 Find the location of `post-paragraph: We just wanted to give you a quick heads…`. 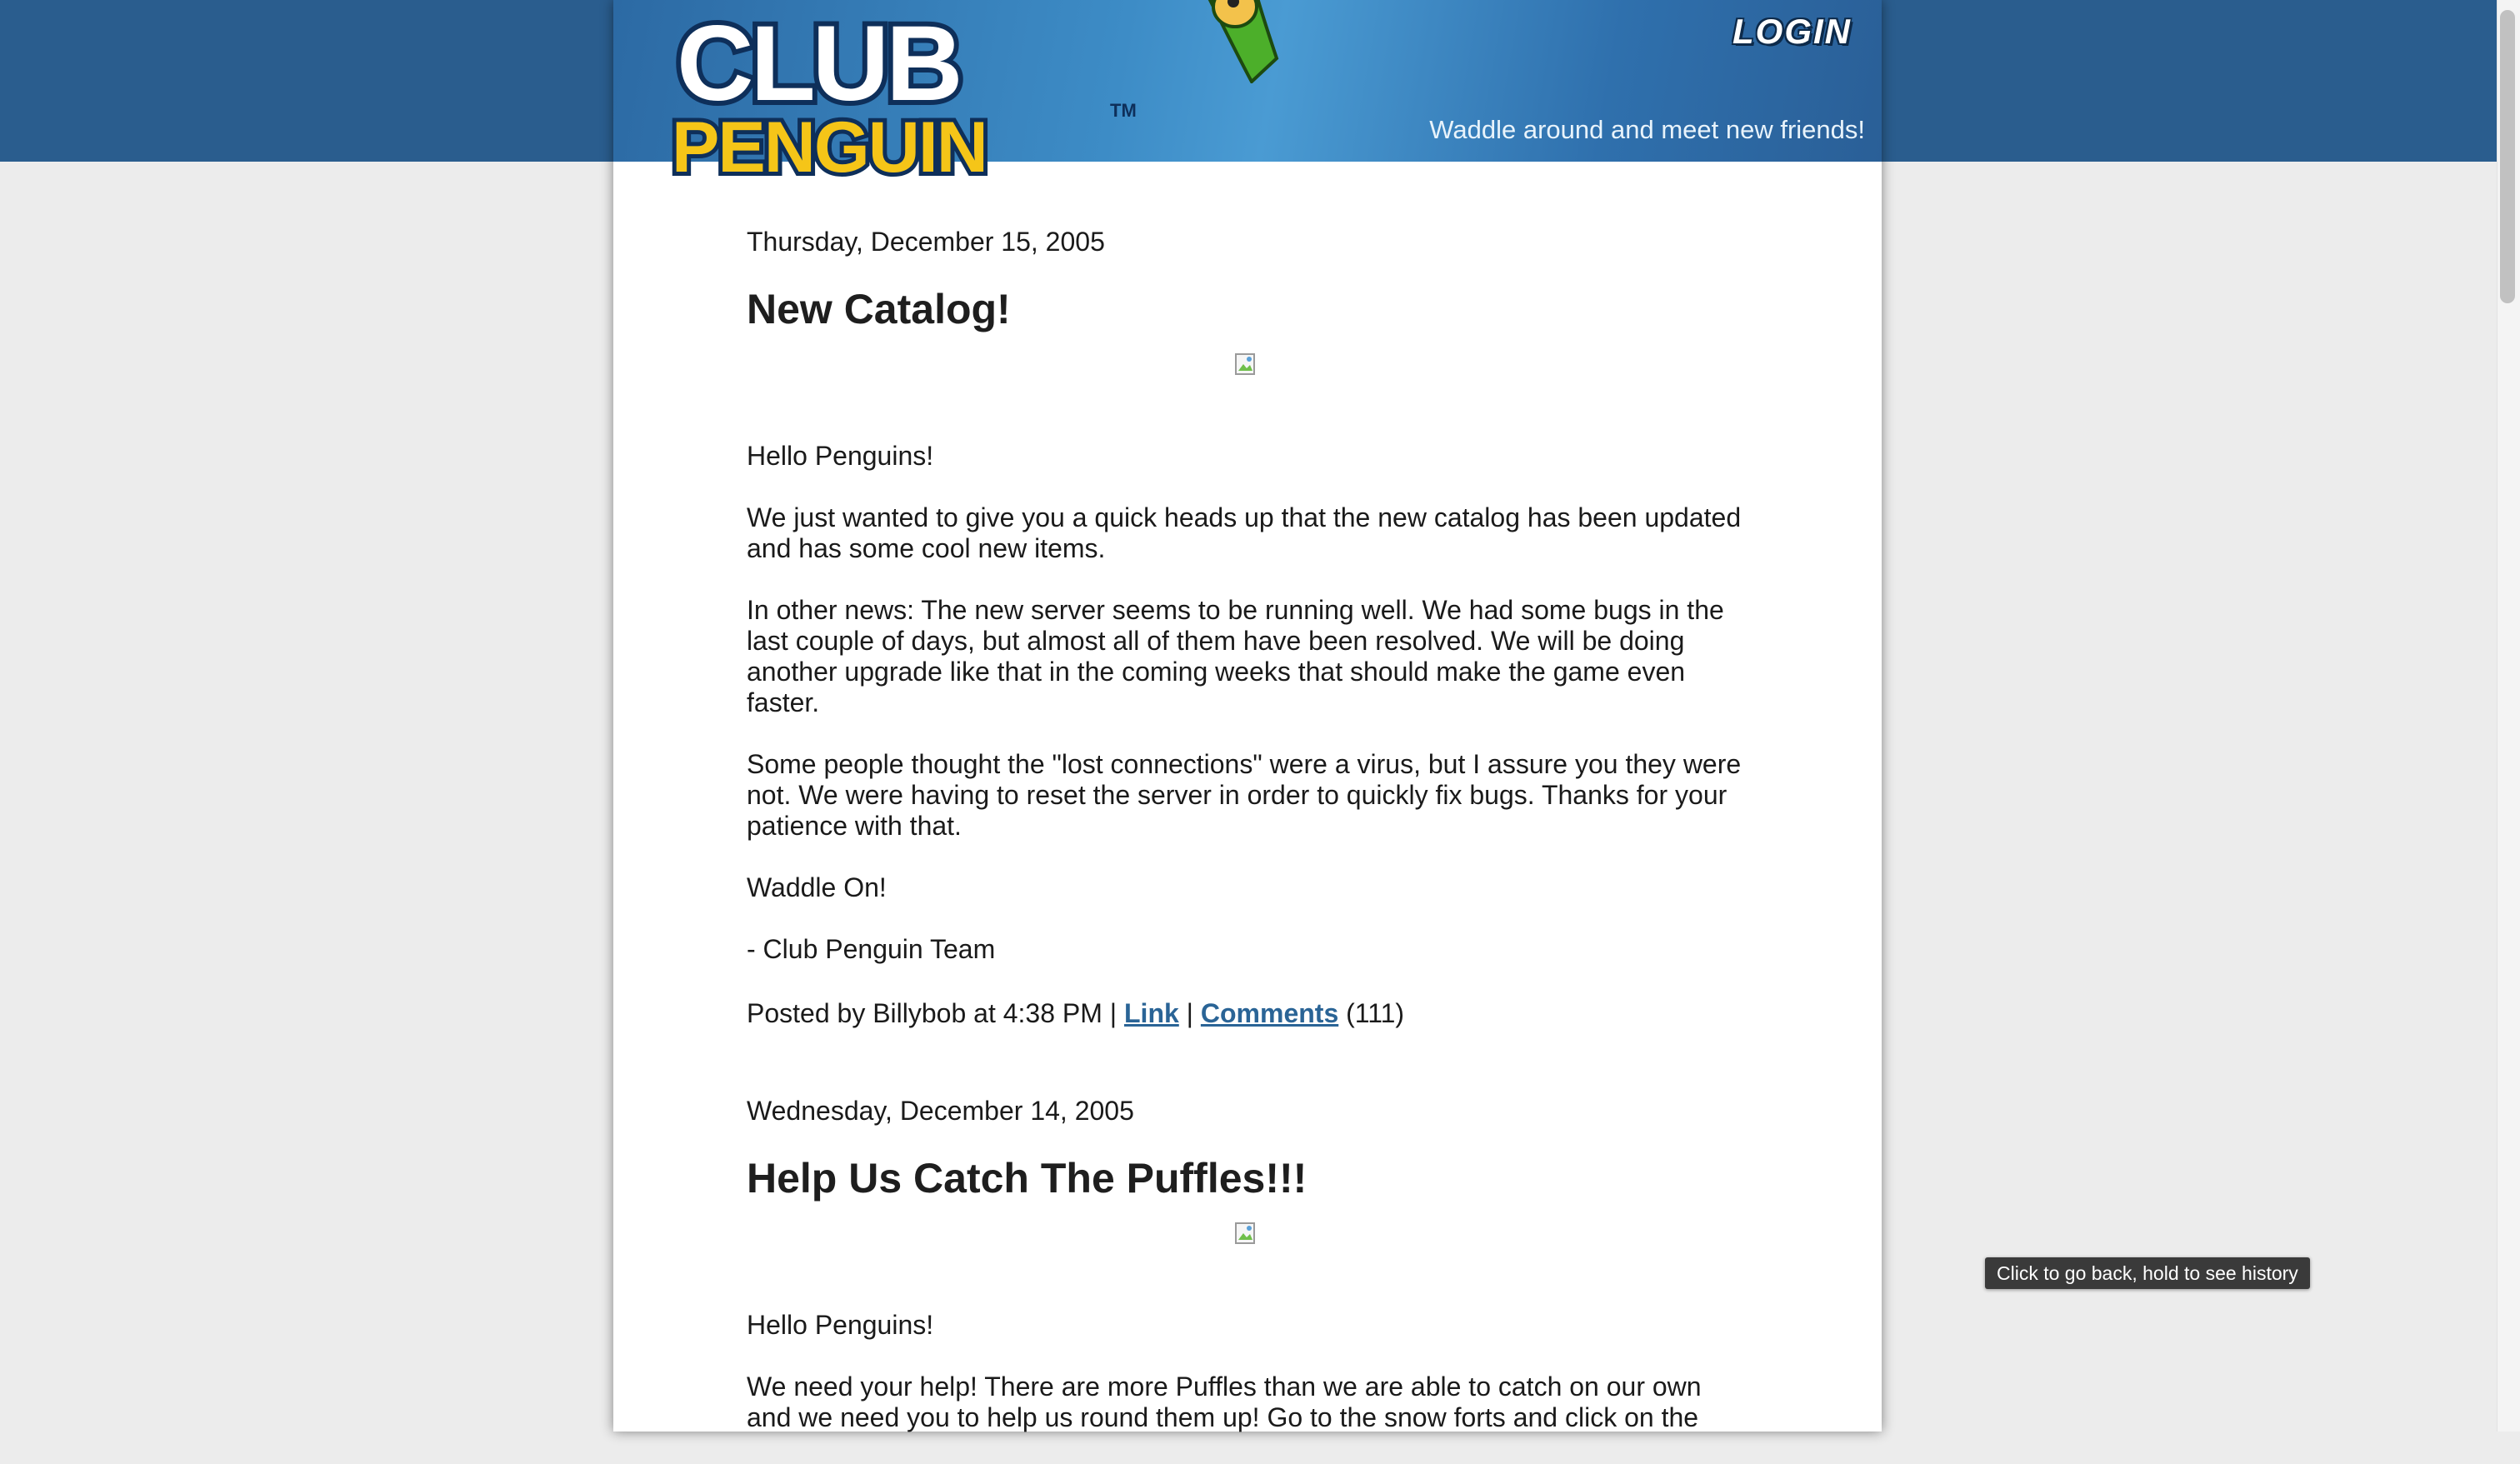

post-paragraph: We just wanted to give you a quick heads… is located at coordinates (1244, 532).